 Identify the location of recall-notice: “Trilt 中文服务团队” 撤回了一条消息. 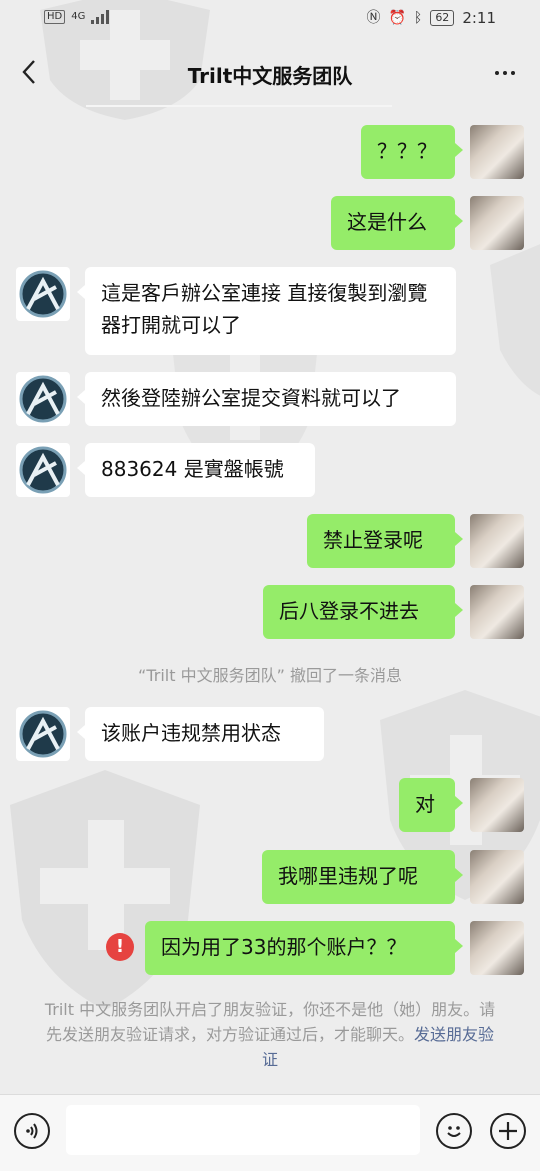
(270, 675).